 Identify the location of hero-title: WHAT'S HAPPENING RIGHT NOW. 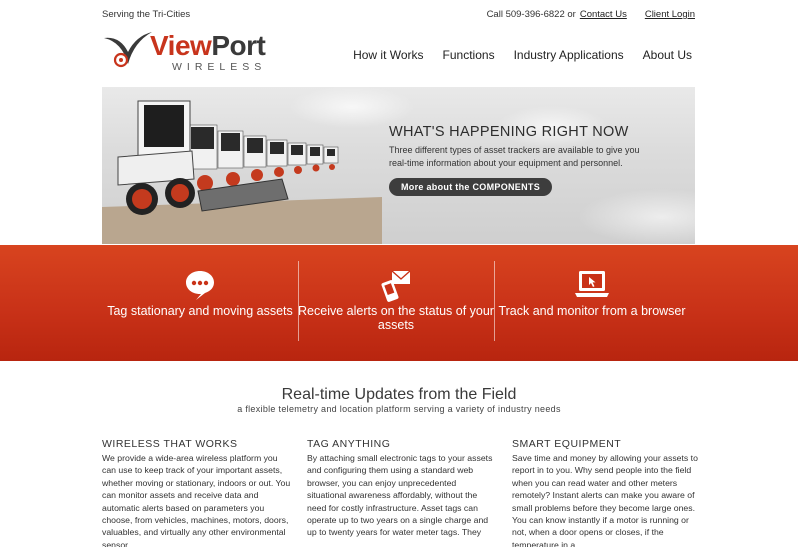
(509, 132).